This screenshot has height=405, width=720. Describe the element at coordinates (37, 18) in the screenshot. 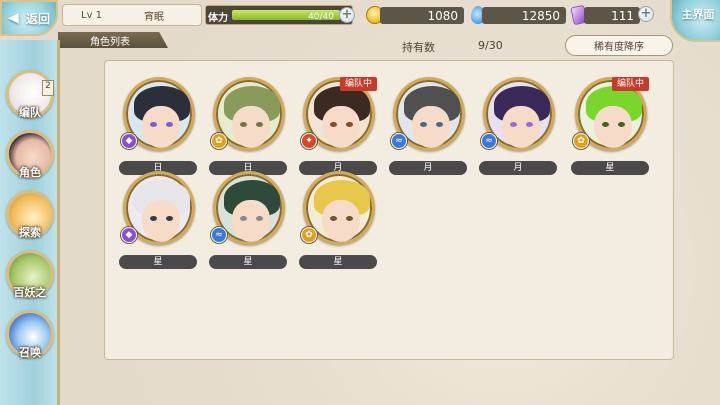

I see `back-label: 返回` at that location.